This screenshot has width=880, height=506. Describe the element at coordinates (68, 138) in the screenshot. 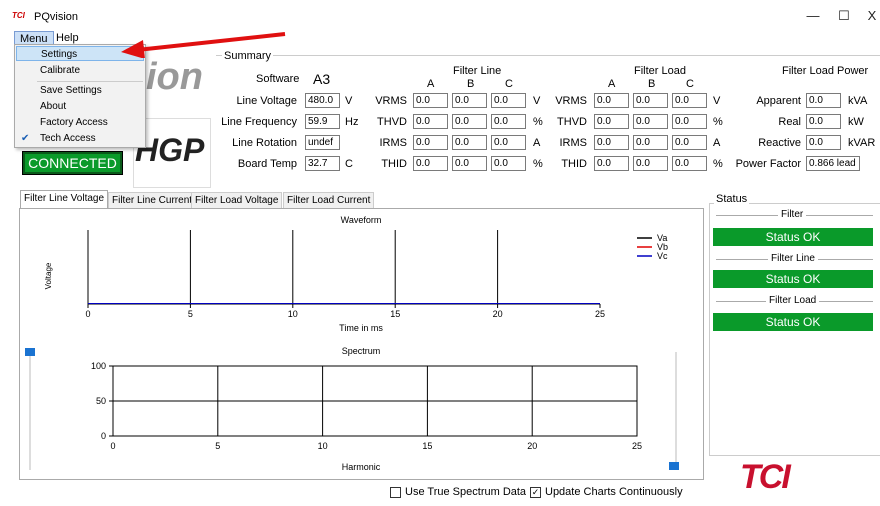

I see `menu-item-tech-access-label: Tech Access` at that location.